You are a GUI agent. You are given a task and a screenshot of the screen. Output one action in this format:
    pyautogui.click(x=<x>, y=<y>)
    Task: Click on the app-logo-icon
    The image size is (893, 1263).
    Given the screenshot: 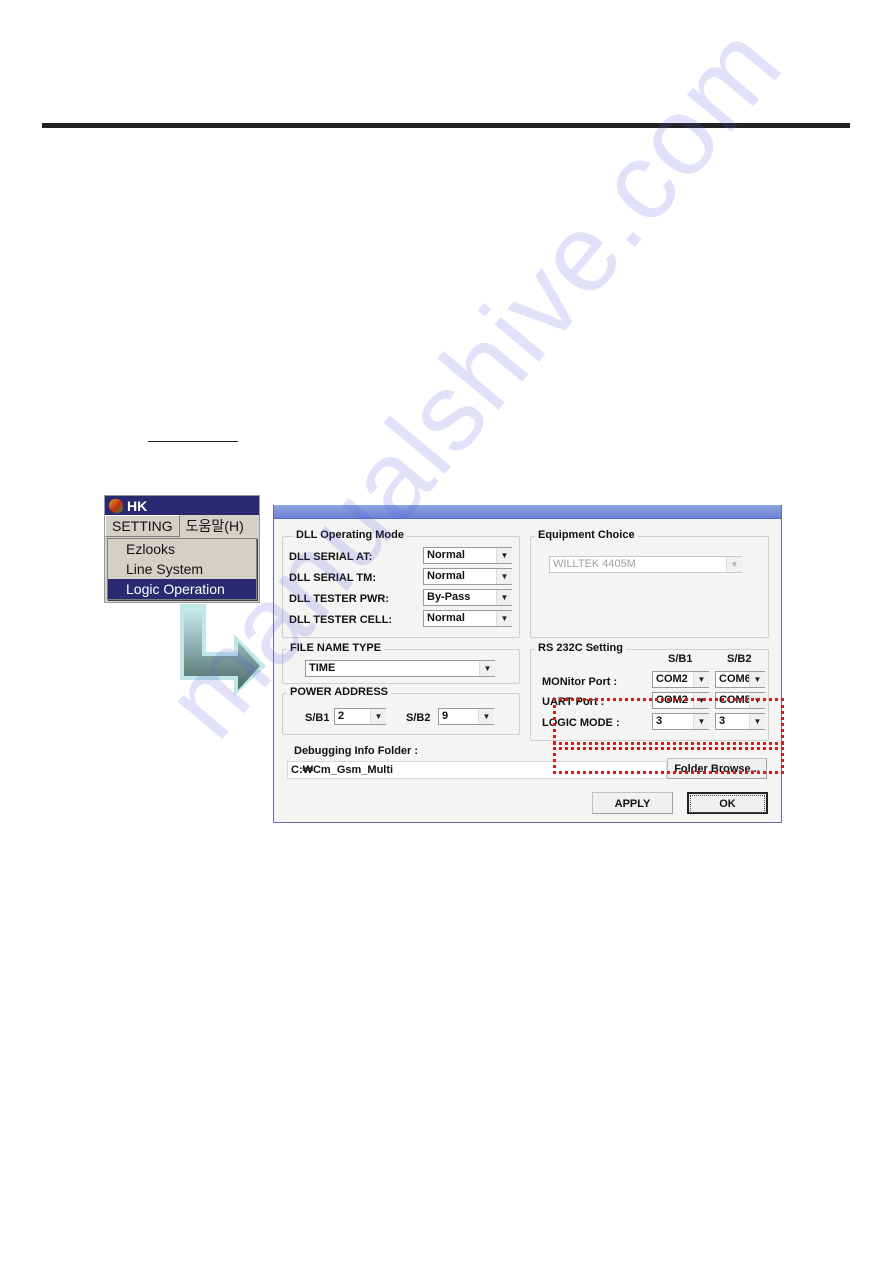 What is the action you would take?
    pyautogui.click(x=116, y=505)
    